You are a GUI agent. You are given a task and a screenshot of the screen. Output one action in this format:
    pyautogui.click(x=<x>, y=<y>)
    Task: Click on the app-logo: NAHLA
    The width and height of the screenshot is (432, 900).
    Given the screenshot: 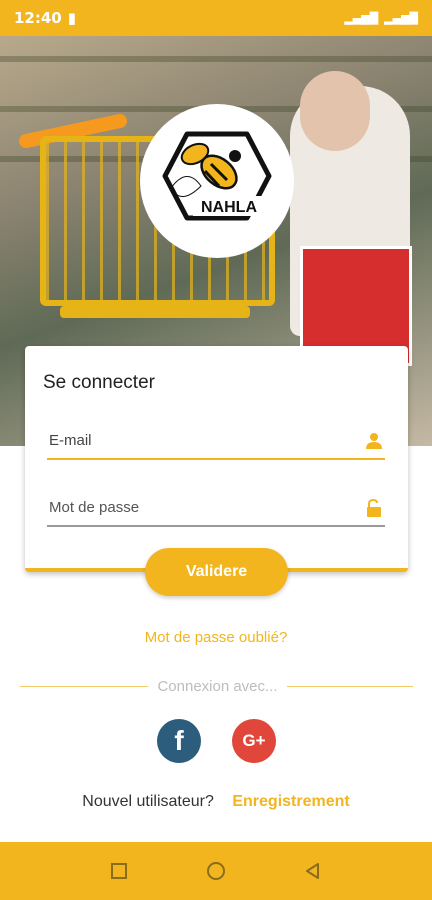 What is the action you would take?
    pyautogui.click(x=217, y=181)
    